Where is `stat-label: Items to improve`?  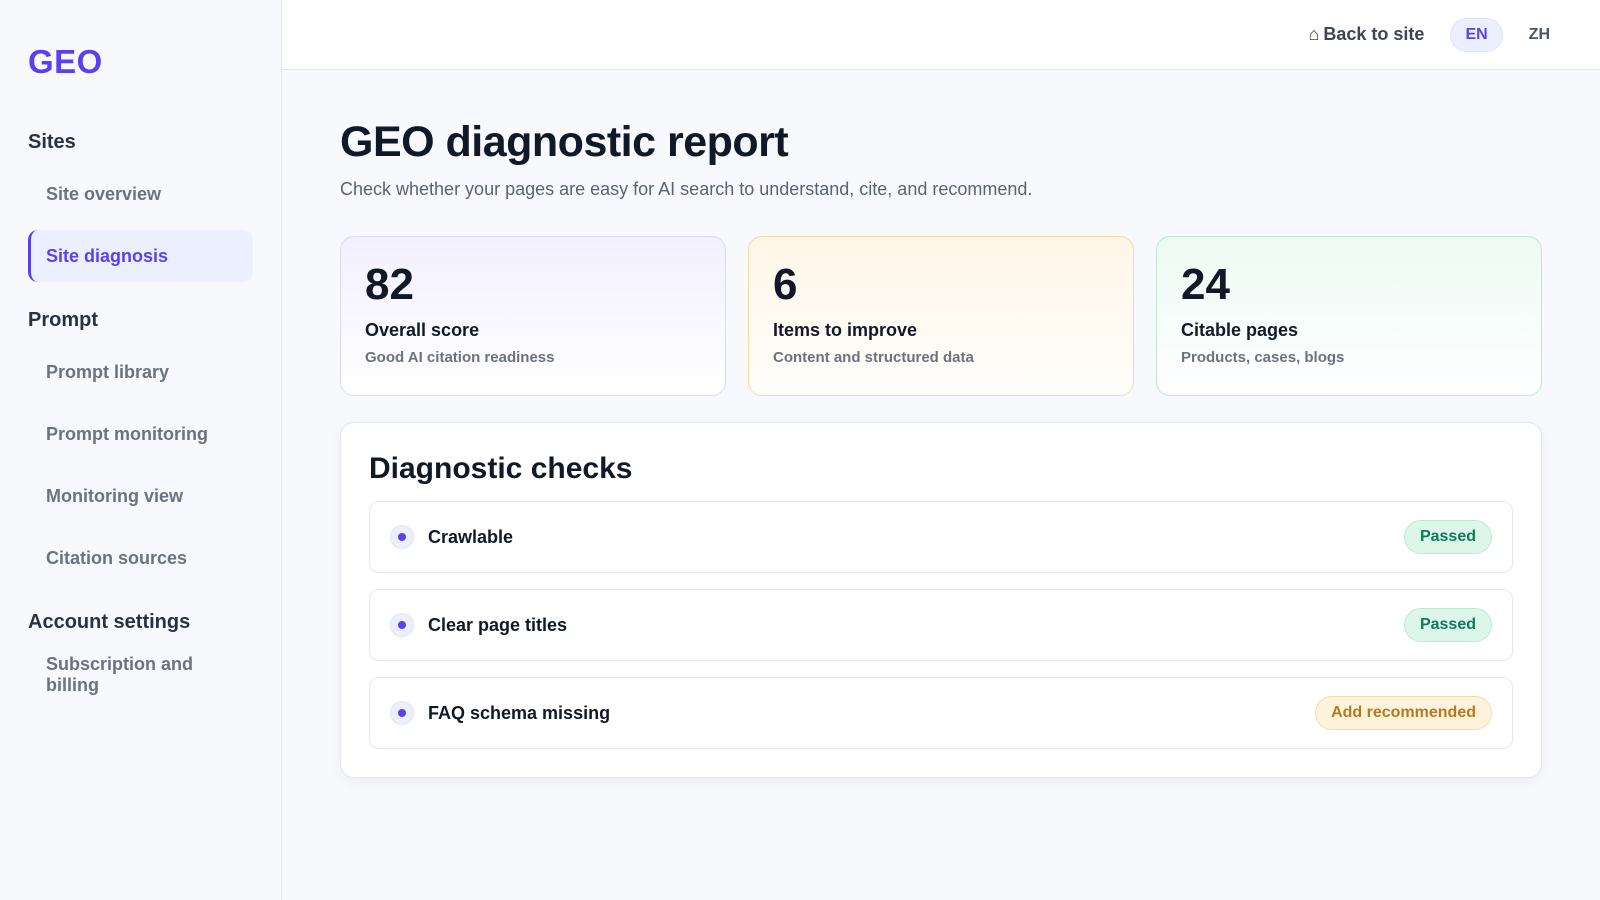 stat-label: Items to improve is located at coordinates (845, 330).